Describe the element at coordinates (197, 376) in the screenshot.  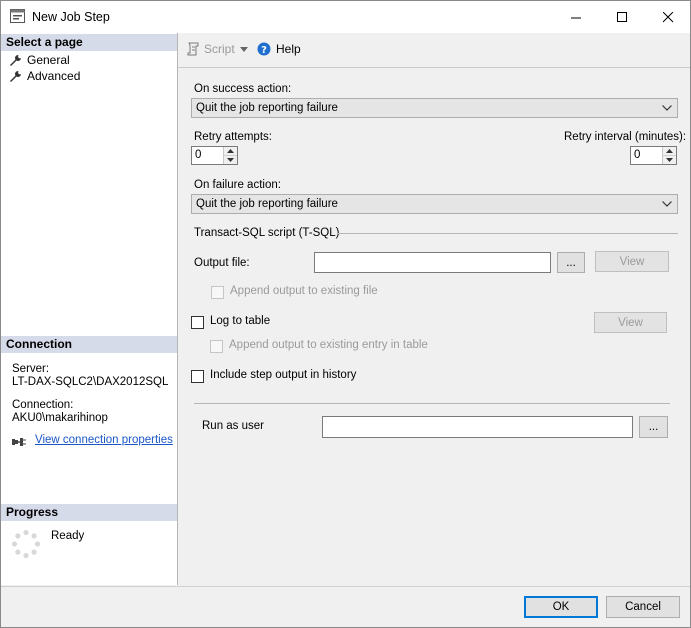
I see `include-history-checkbox` at that location.